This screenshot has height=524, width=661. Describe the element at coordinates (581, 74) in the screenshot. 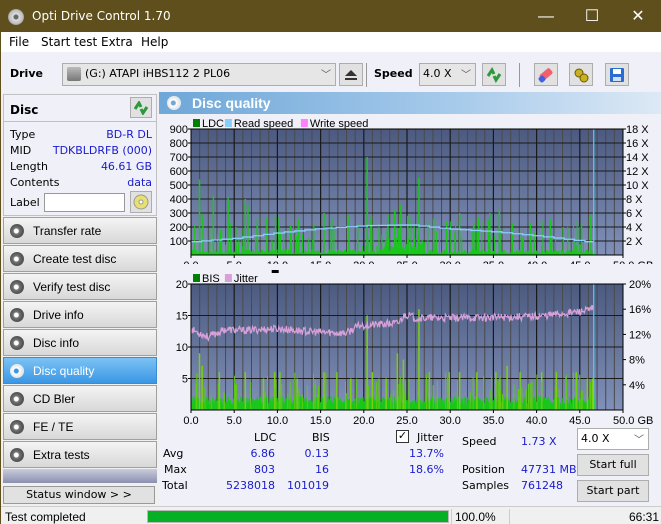

I see `settings-button` at that location.